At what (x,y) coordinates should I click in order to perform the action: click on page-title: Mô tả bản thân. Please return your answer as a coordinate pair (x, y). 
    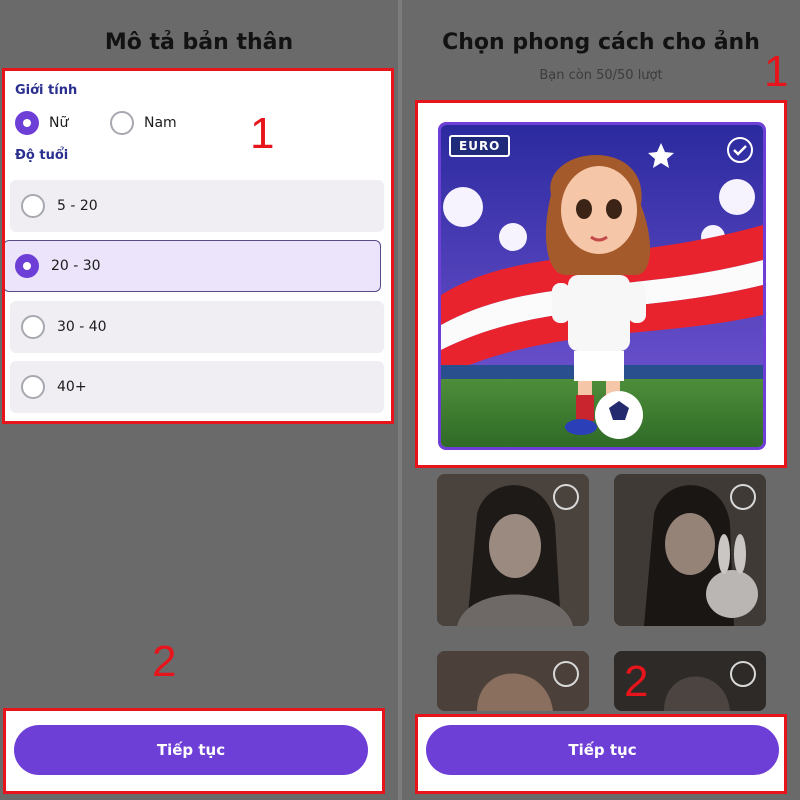
    Looking at the image, I should click on (199, 42).